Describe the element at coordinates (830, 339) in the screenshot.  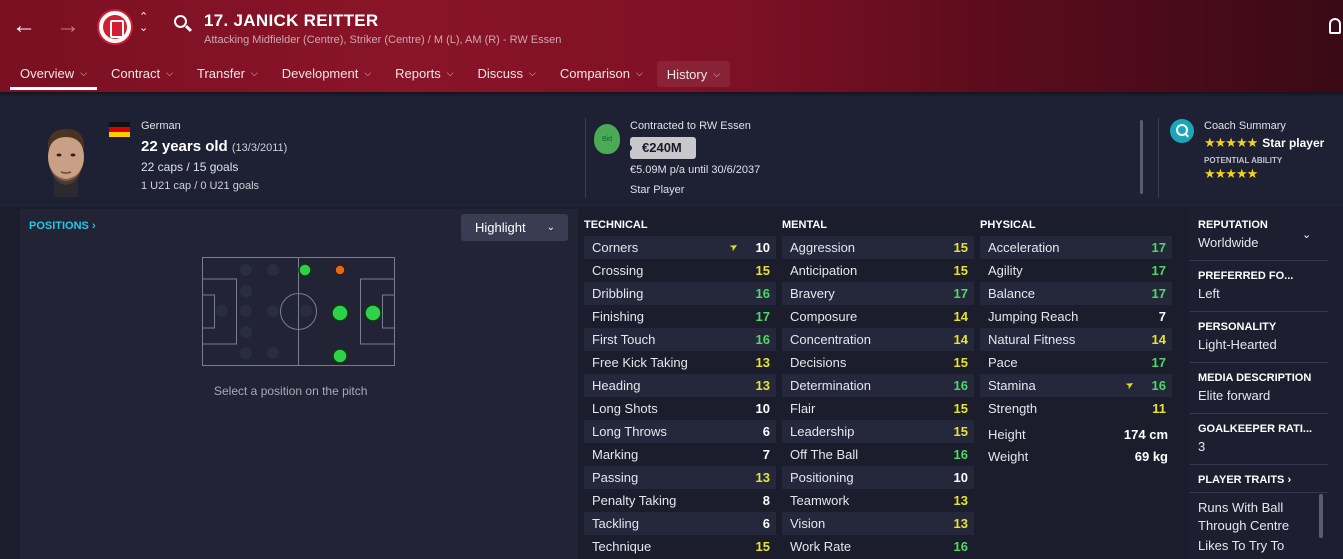
I see `attribute-name: Concentration` at that location.